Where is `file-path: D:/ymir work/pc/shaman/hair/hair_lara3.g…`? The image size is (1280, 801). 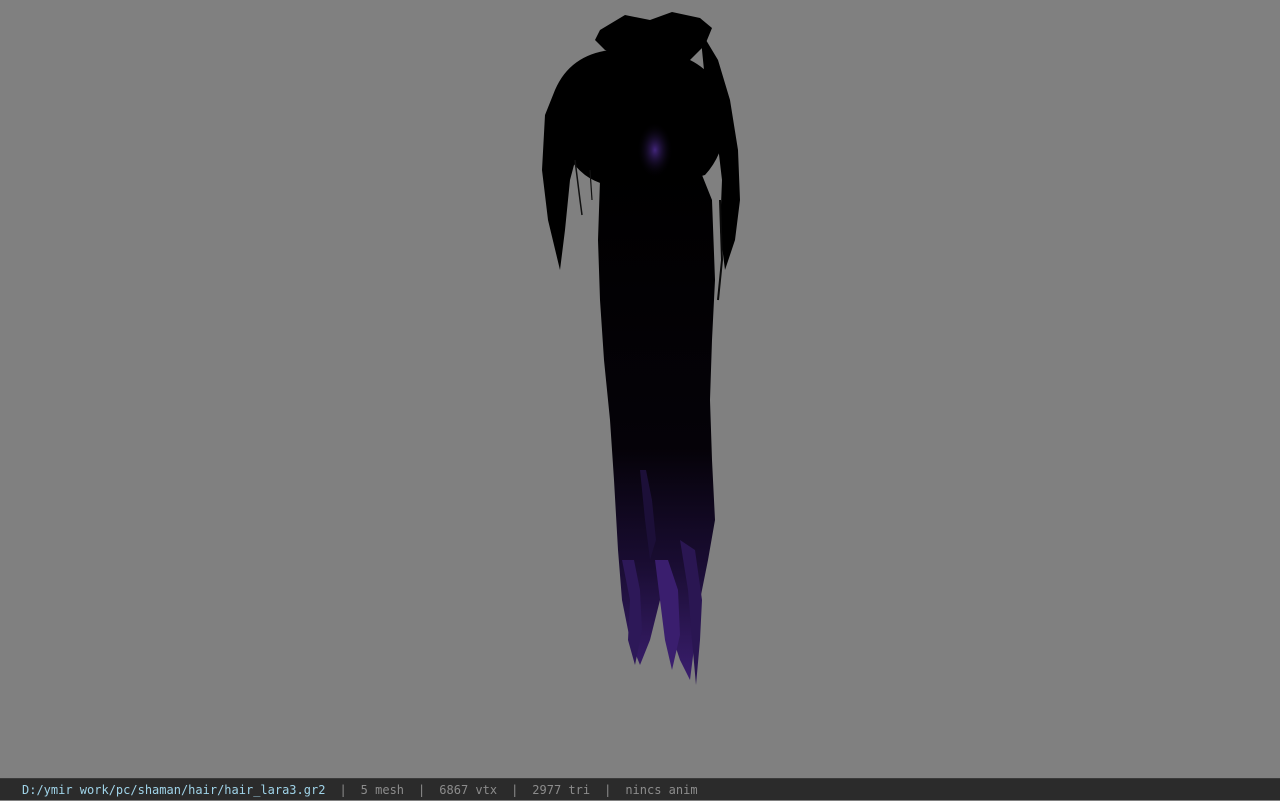 file-path: D:/ymir work/pc/shaman/hair/hair_lara3.g… is located at coordinates (174, 790).